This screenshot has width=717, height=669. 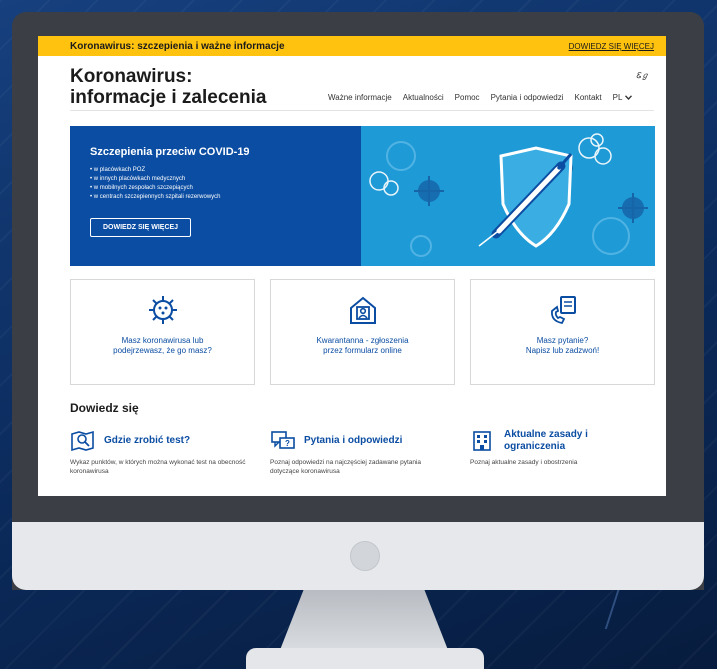 I want to click on learn-item-title: Pytania i odpowiedzi, so click(x=353, y=440).